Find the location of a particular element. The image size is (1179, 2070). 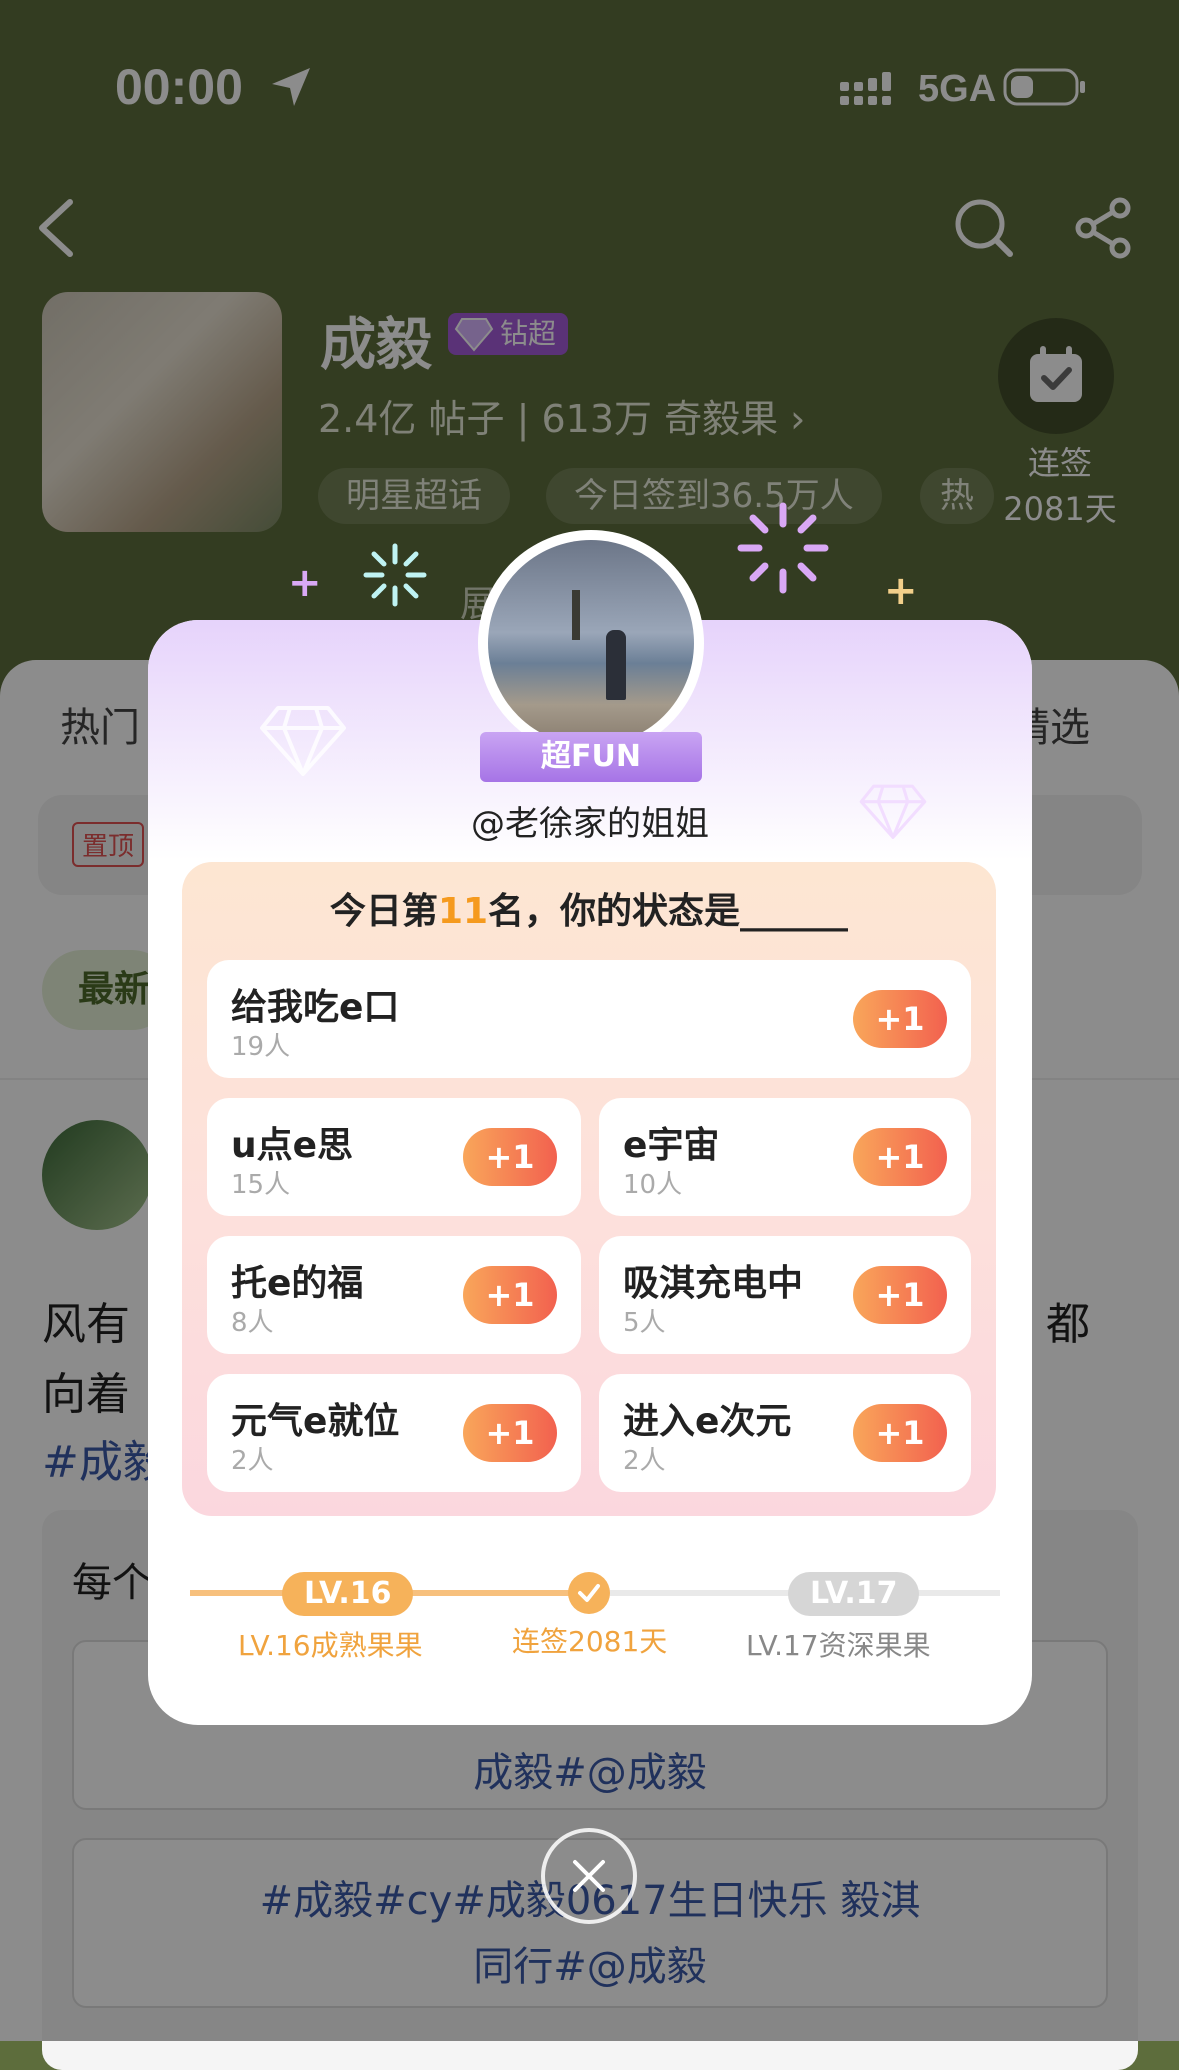

option-count: 15人 is located at coordinates (261, 1185).